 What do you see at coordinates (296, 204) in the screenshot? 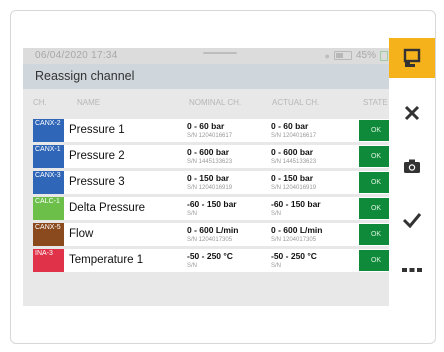
I see `actual-range: -60 - 150 bar` at bounding box center [296, 204].